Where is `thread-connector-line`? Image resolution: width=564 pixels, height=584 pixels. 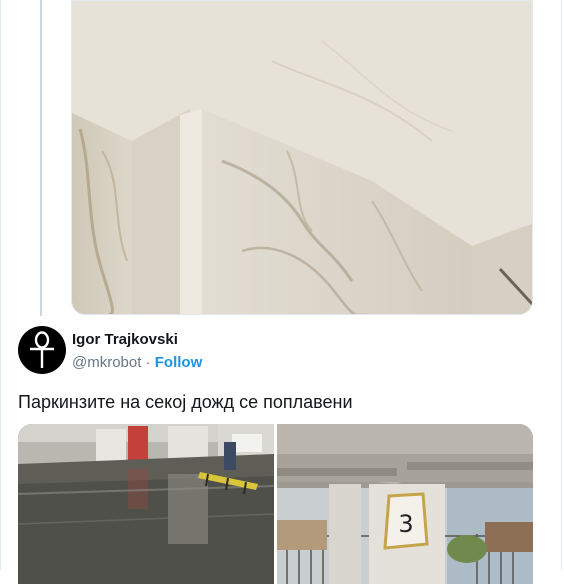 thread-connector-line is located at coordinates (41, 158).